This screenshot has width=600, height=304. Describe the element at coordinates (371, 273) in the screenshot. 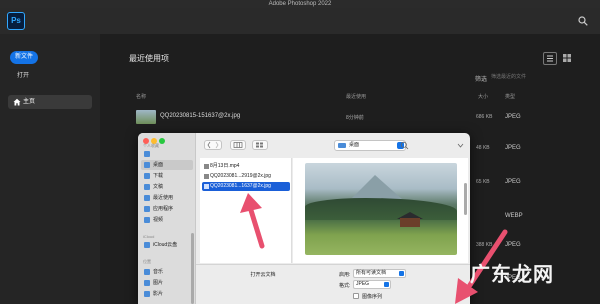

I see `enable-value: 所有可读文档` at that location.